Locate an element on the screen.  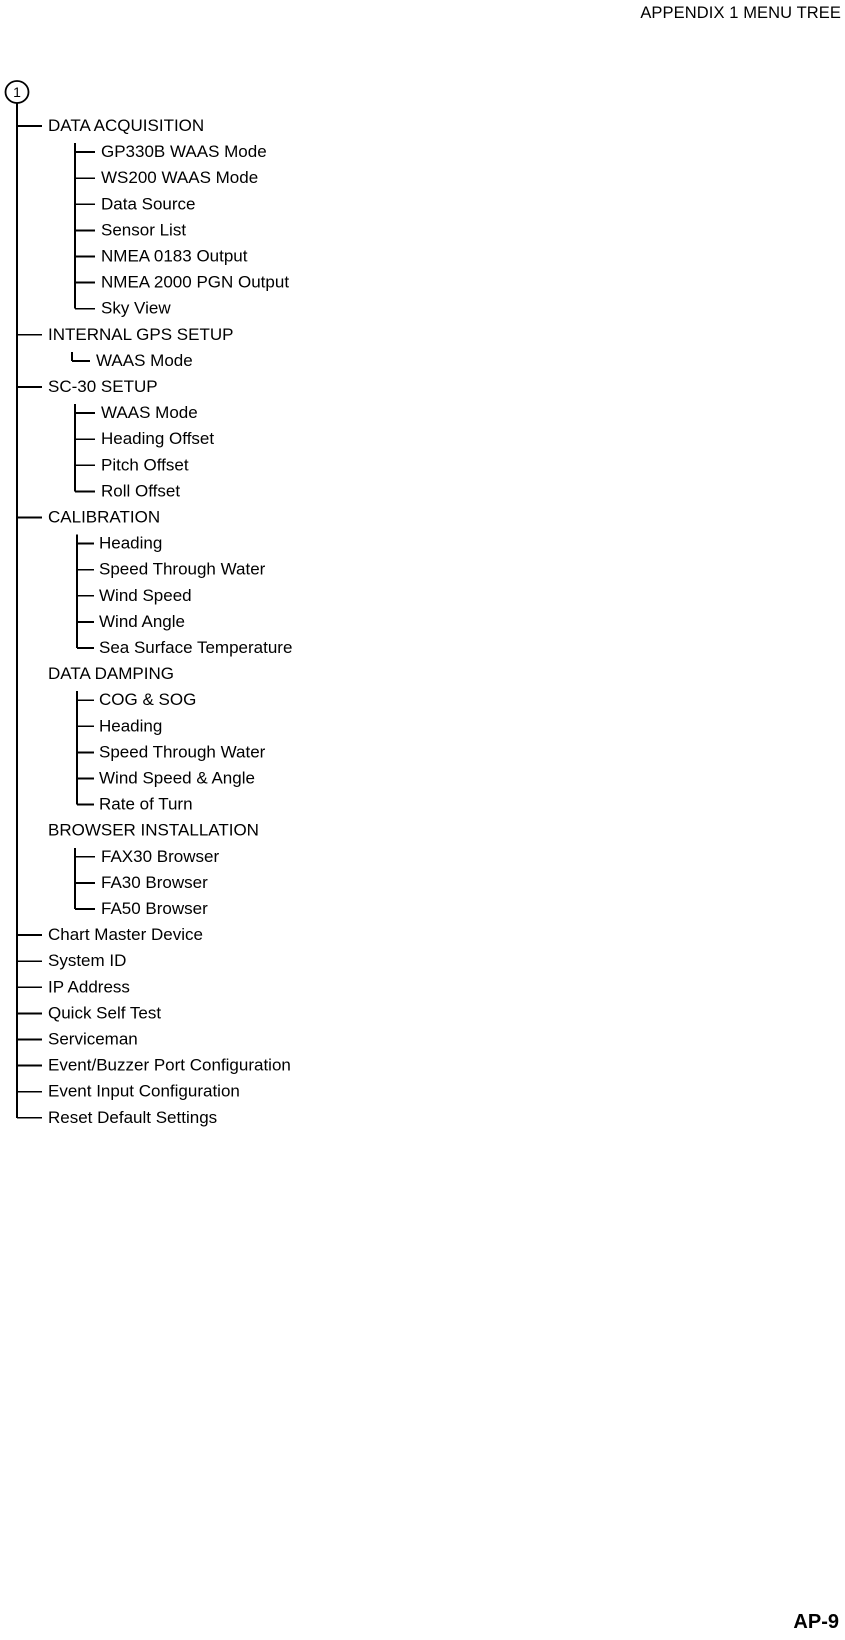
tree-node-label: Quick Self Test is located at coordinates (104, 1012).